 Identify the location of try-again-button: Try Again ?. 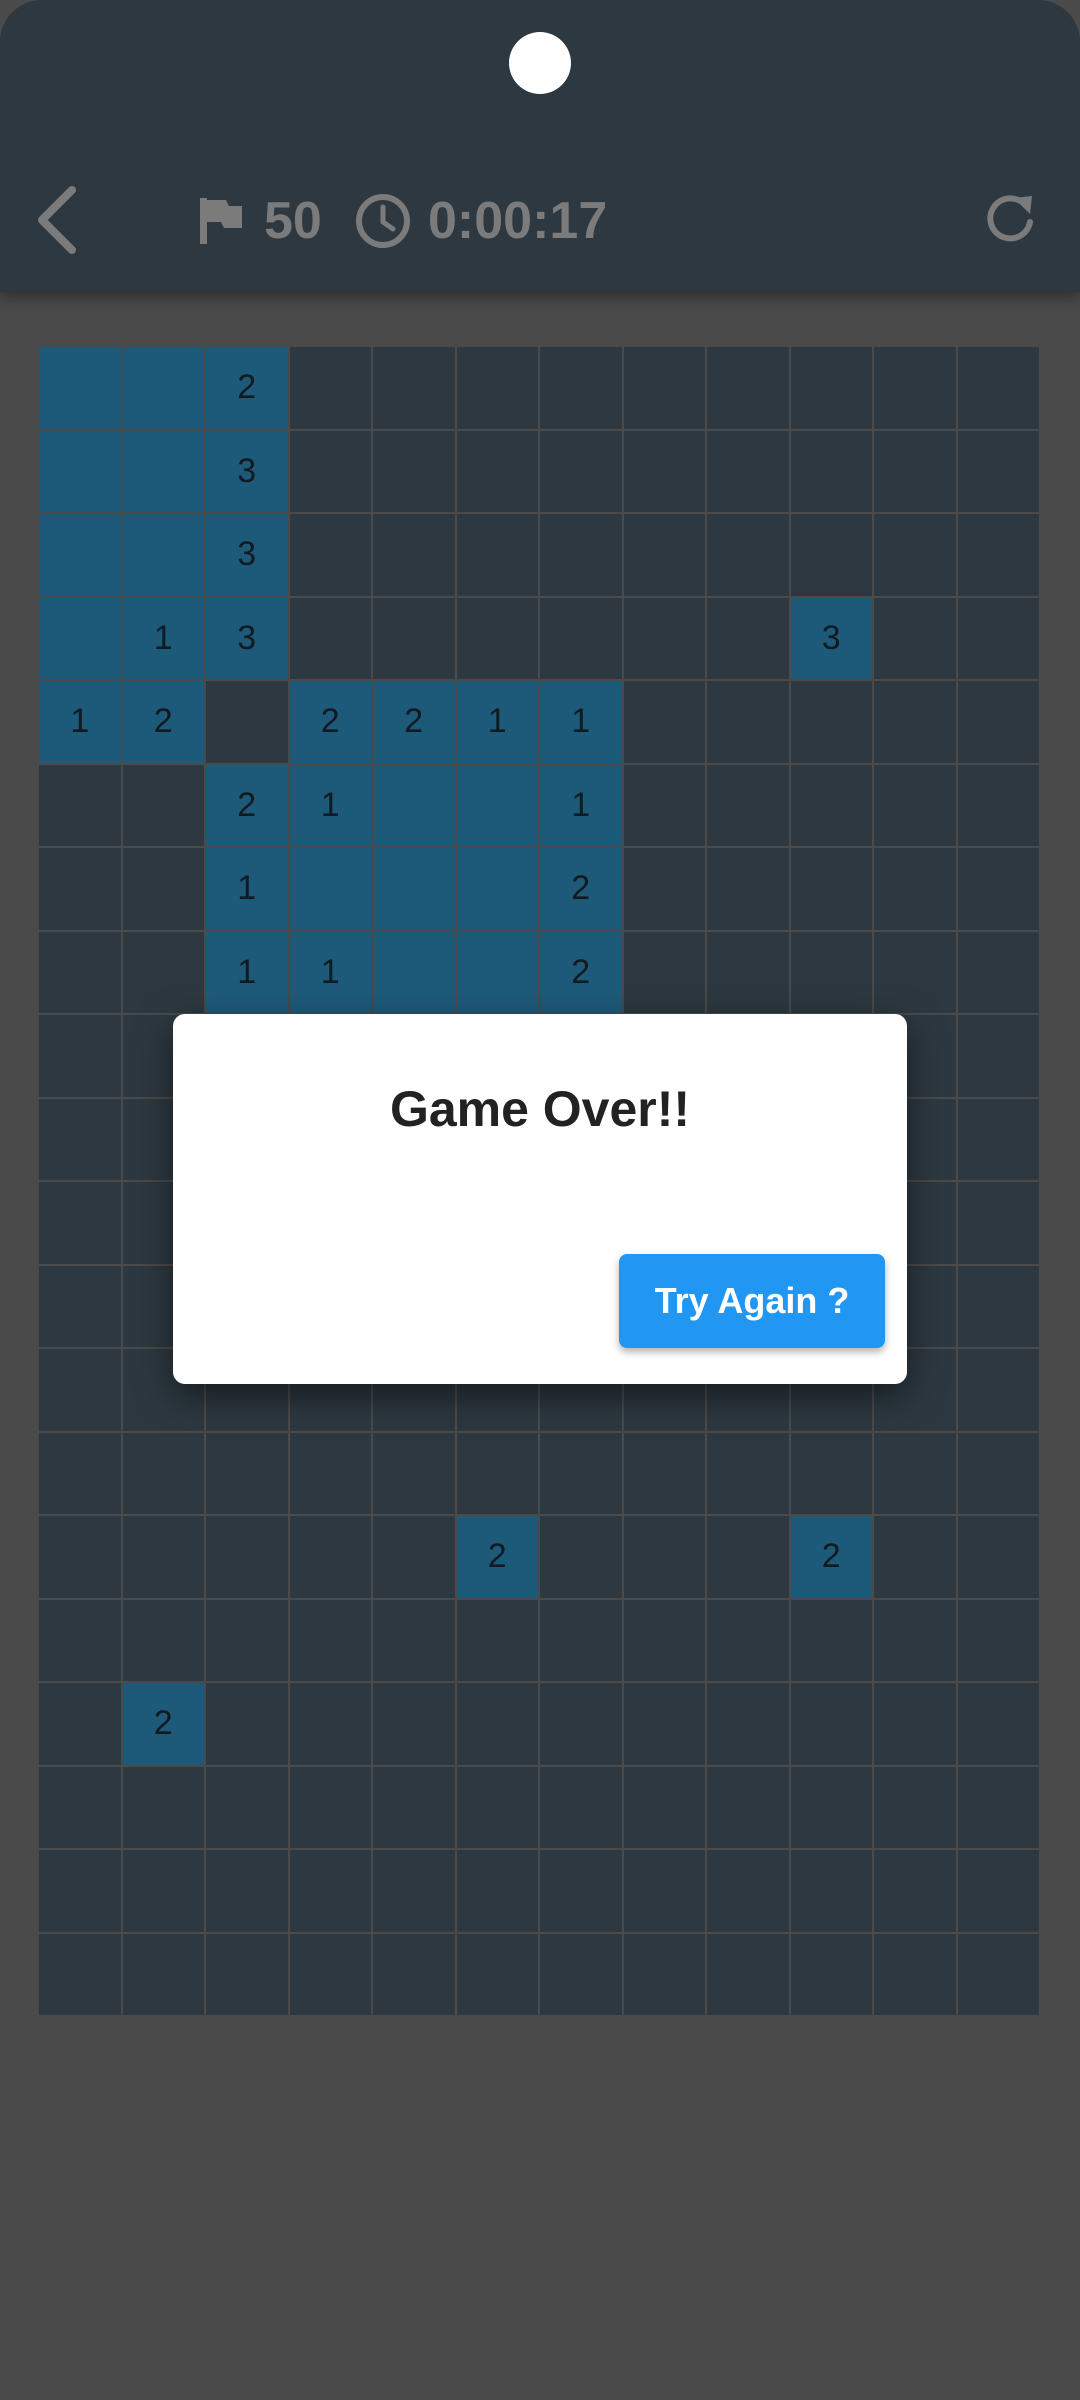
(752, 1301).